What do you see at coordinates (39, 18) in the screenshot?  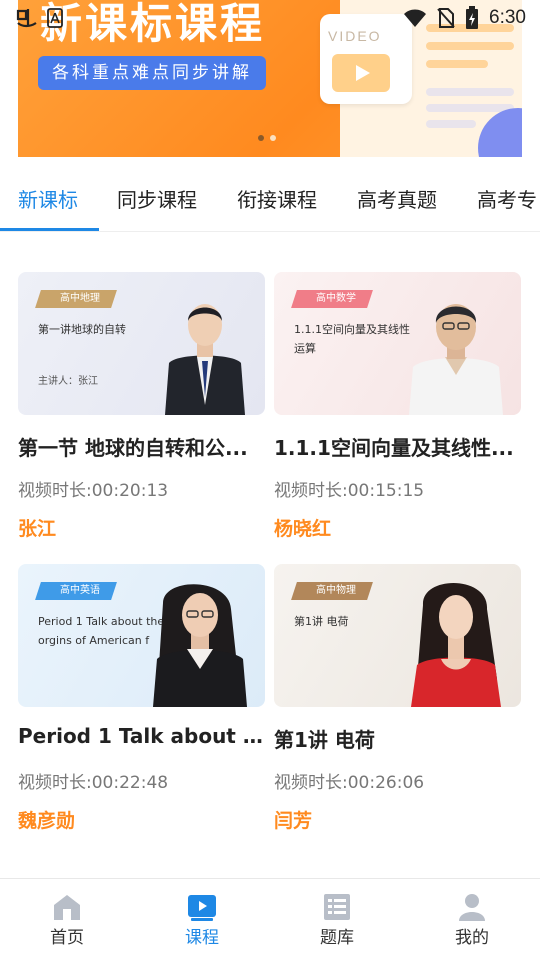 I see `status-left` at bounding box center [39, 18].